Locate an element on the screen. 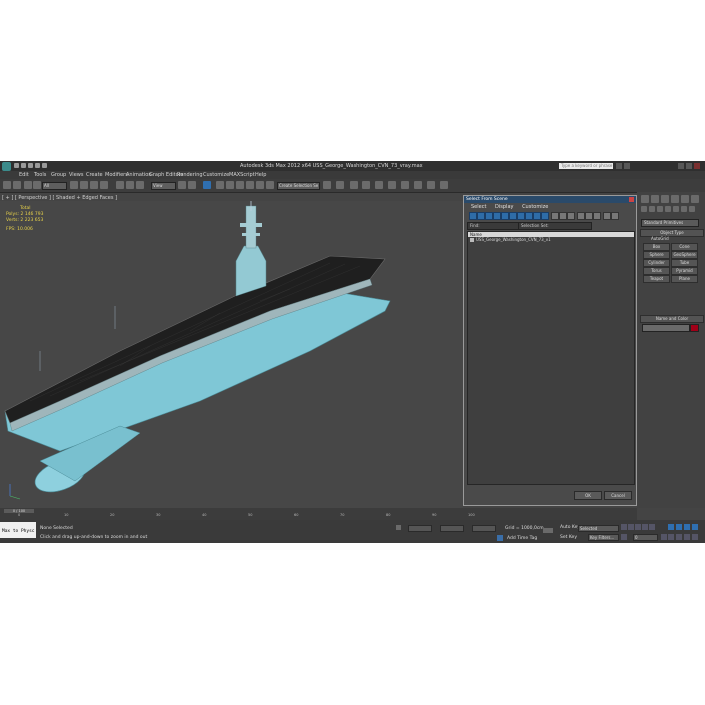 Image resolution: width=705 pixels, height=705 pixels. maximize-viewport-icon is located at coordinates (695, 537).